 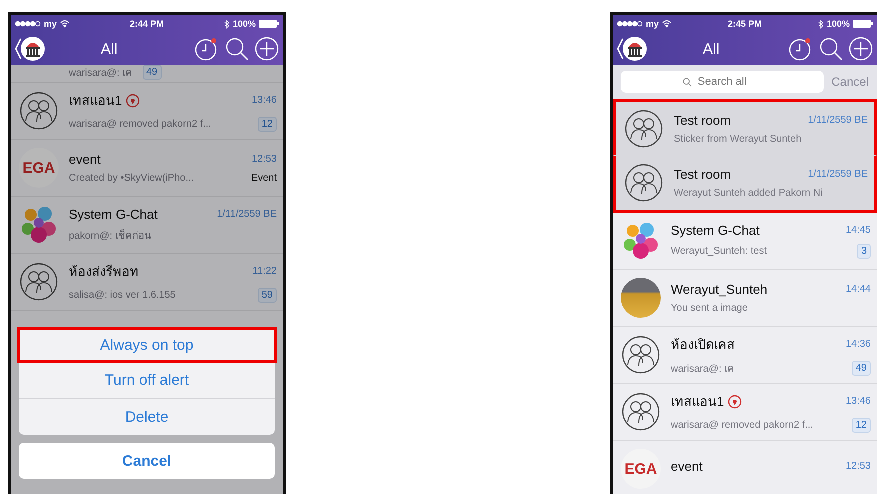 What do you see at coordinates (147, 345) in the screenshot?
I see `action-option: Always on top` at bounding box center [147, 345].